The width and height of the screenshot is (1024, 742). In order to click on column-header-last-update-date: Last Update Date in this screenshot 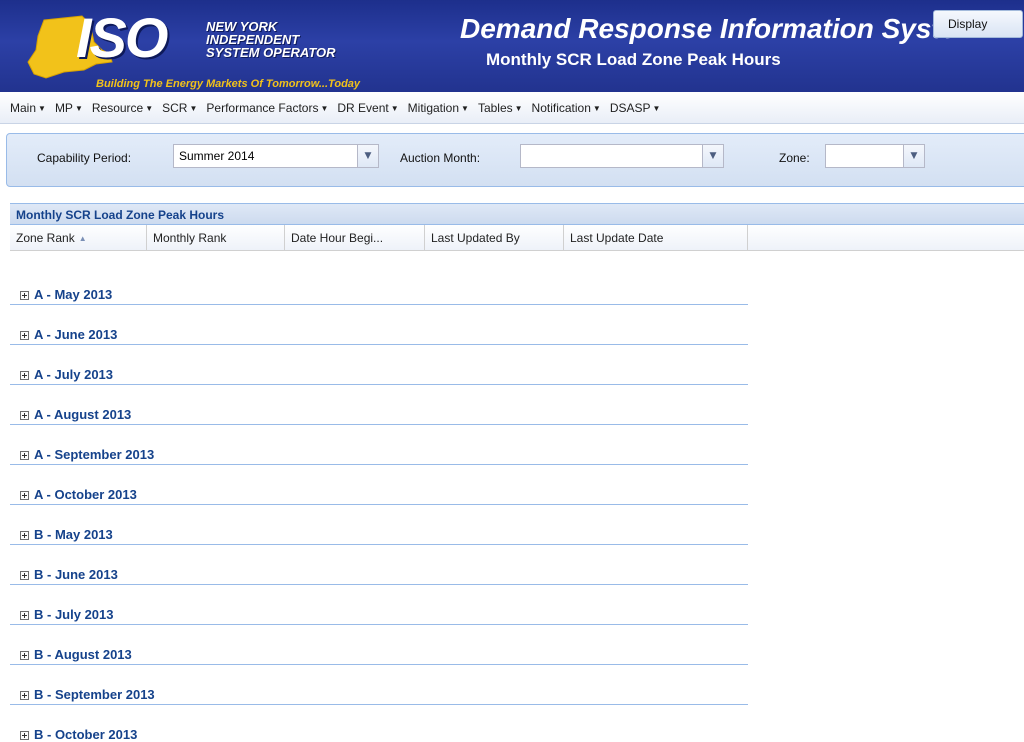, I will do `click(656, 237)`.